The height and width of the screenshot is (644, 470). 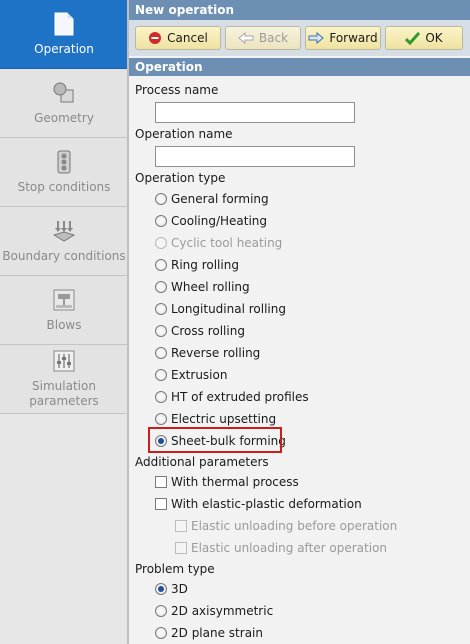 I want to click on back-label: Back, so click(x=273, y=38).